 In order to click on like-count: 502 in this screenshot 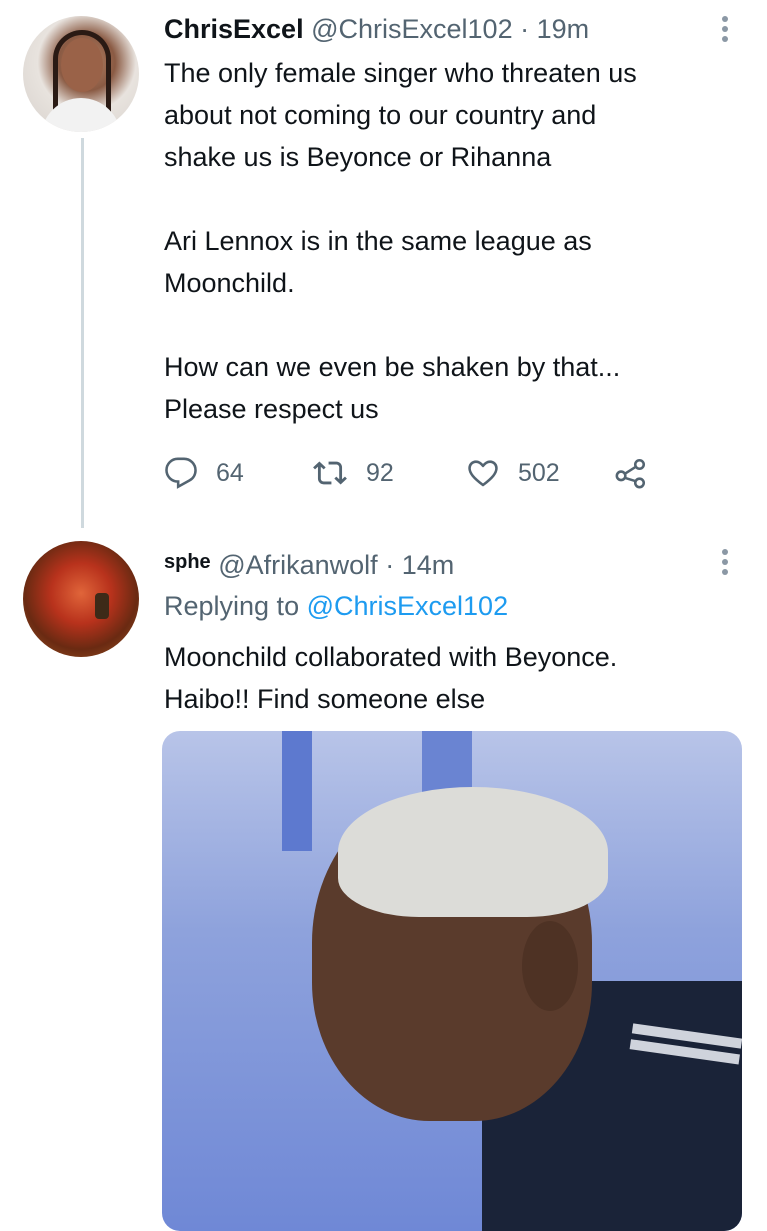, I will do `click(539, 472)`.